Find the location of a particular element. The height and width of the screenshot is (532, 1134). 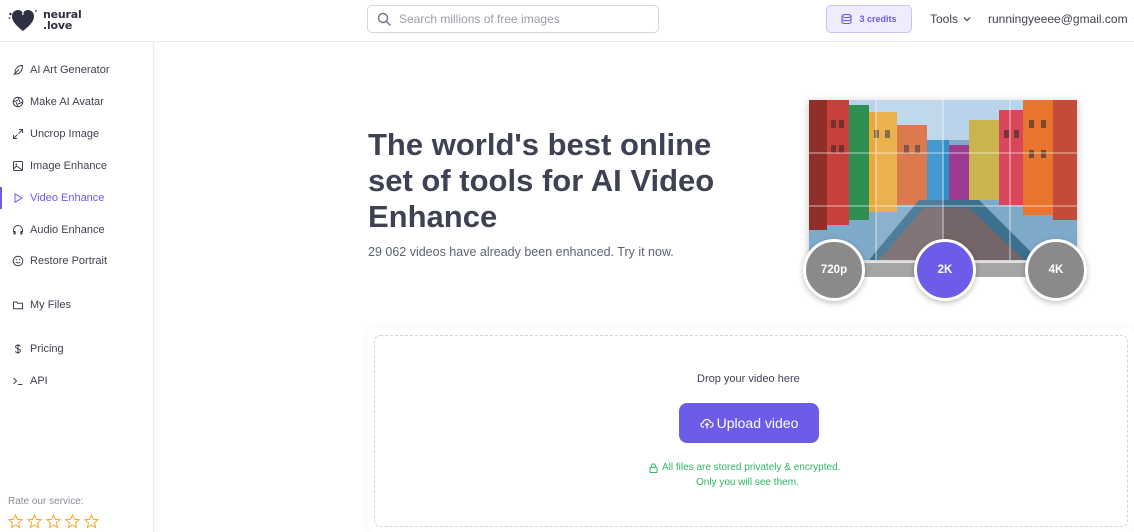

account-menu: runningyeeee@gmail.com is located at coordinates (1061, 19).